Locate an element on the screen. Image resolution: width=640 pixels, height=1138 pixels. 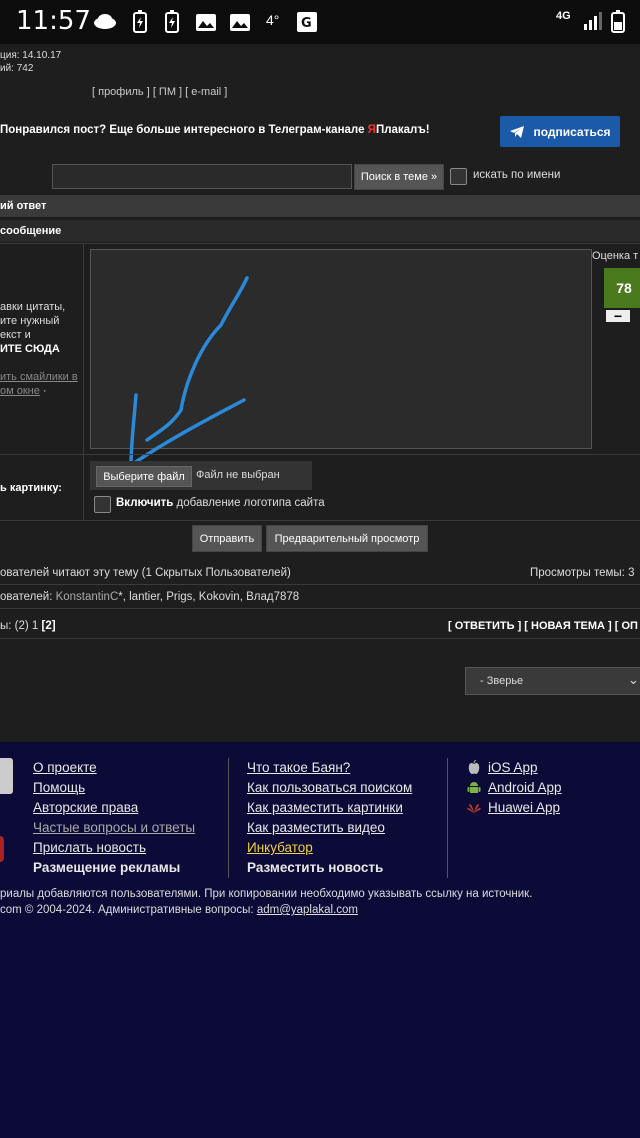
footer-link-post-news: Разместить новость is located at coordinates (315, 867).